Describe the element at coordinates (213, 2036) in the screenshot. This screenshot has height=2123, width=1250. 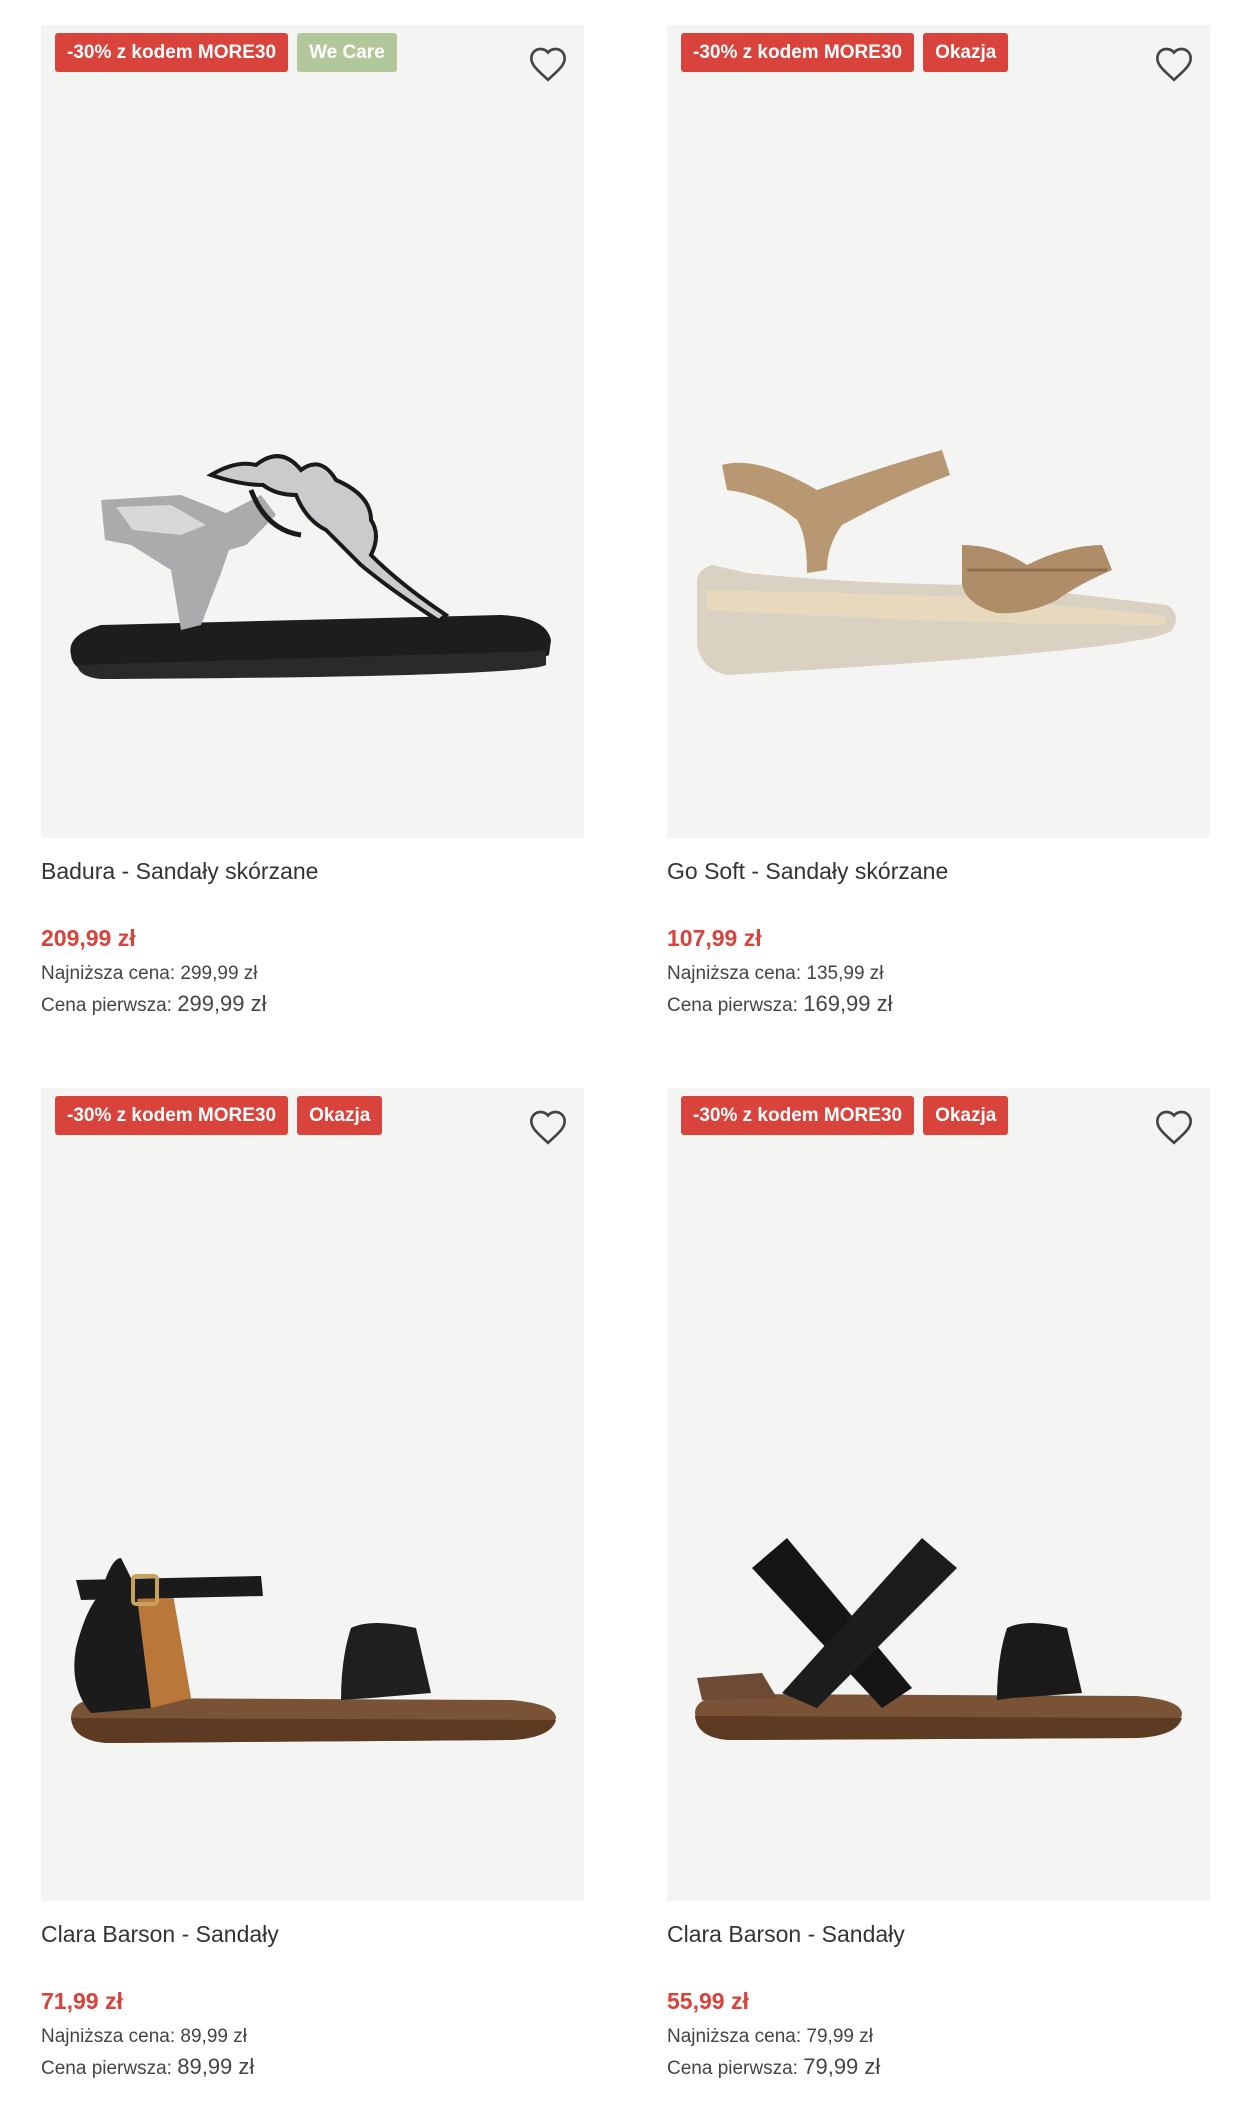
I see `lowest-price-value: 89,99 zł` at that location.